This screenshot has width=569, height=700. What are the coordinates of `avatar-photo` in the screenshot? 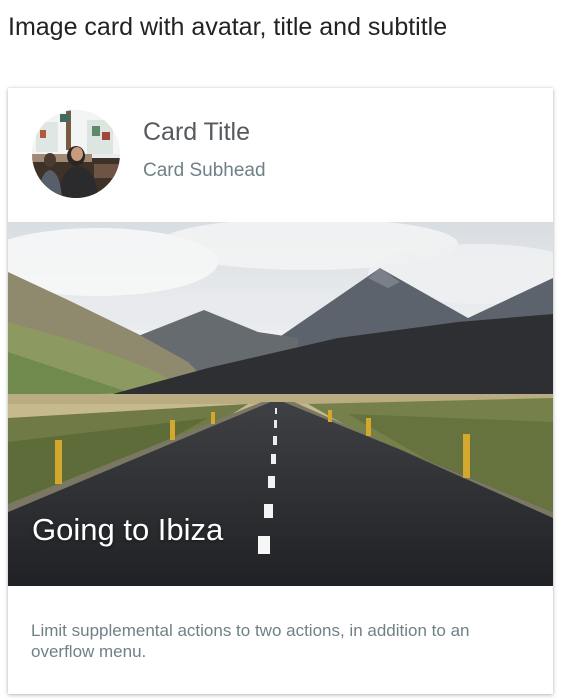 It's located at (76, 154).